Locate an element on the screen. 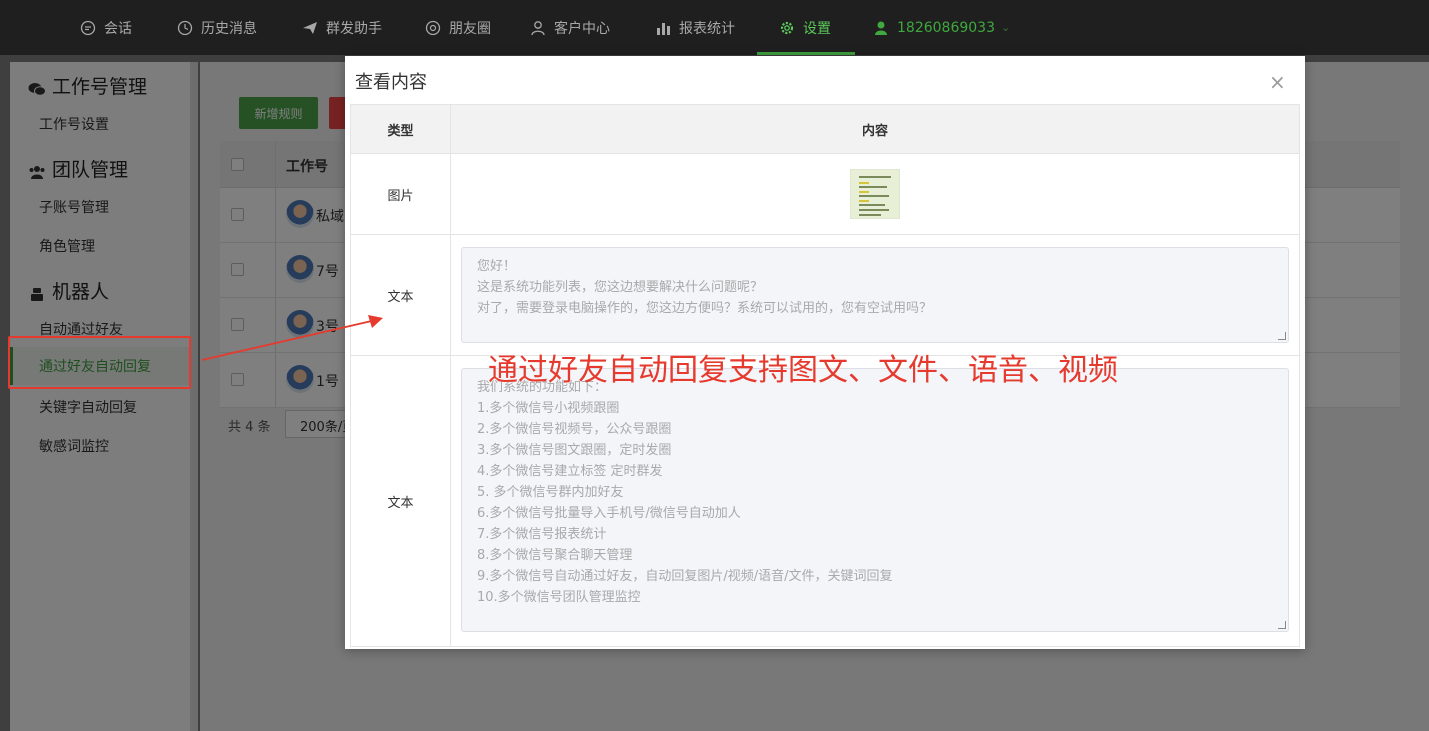  nav-item-chat: 会话 is located at coordinates (106, 27).